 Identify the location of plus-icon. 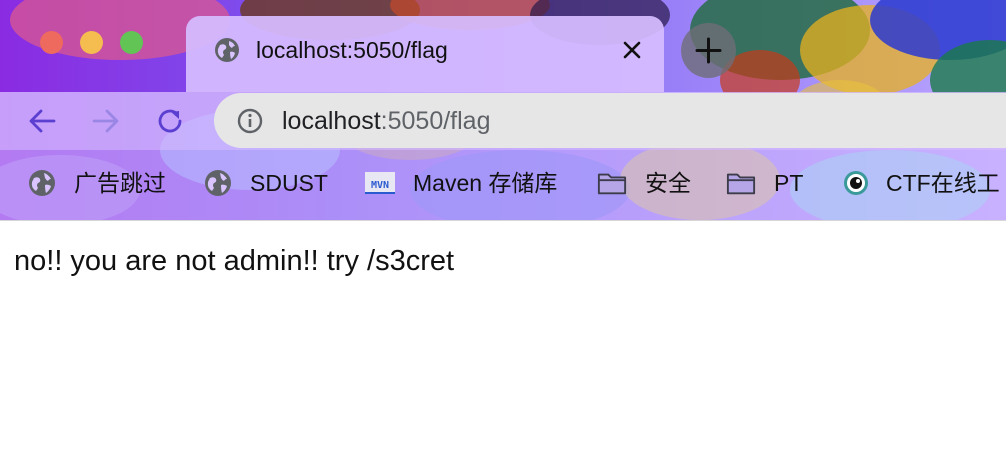
(708, 50).